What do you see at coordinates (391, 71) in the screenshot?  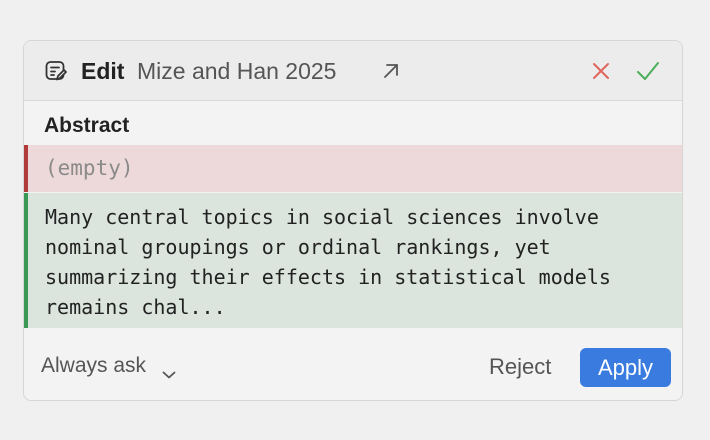 I see `arrow-up-right-icon` at bounding box center [391, 71].